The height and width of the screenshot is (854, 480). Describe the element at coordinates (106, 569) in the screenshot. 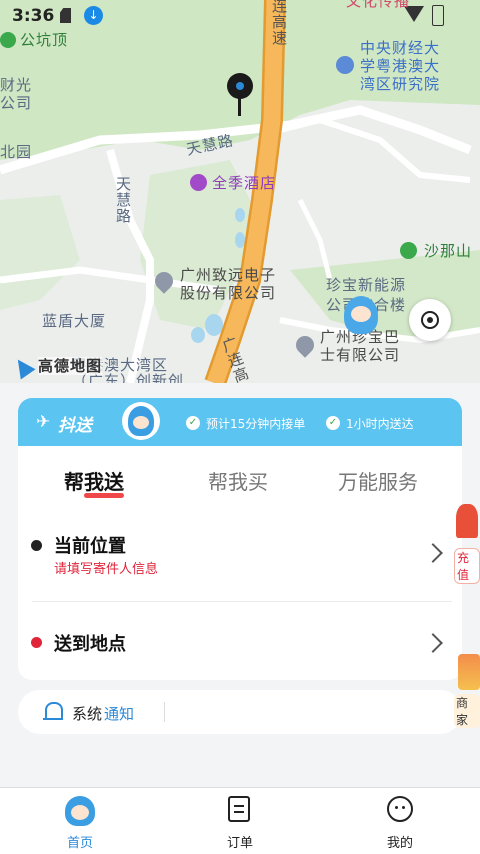

I see `sender-hint: 请填写寄件人信息` at that location.